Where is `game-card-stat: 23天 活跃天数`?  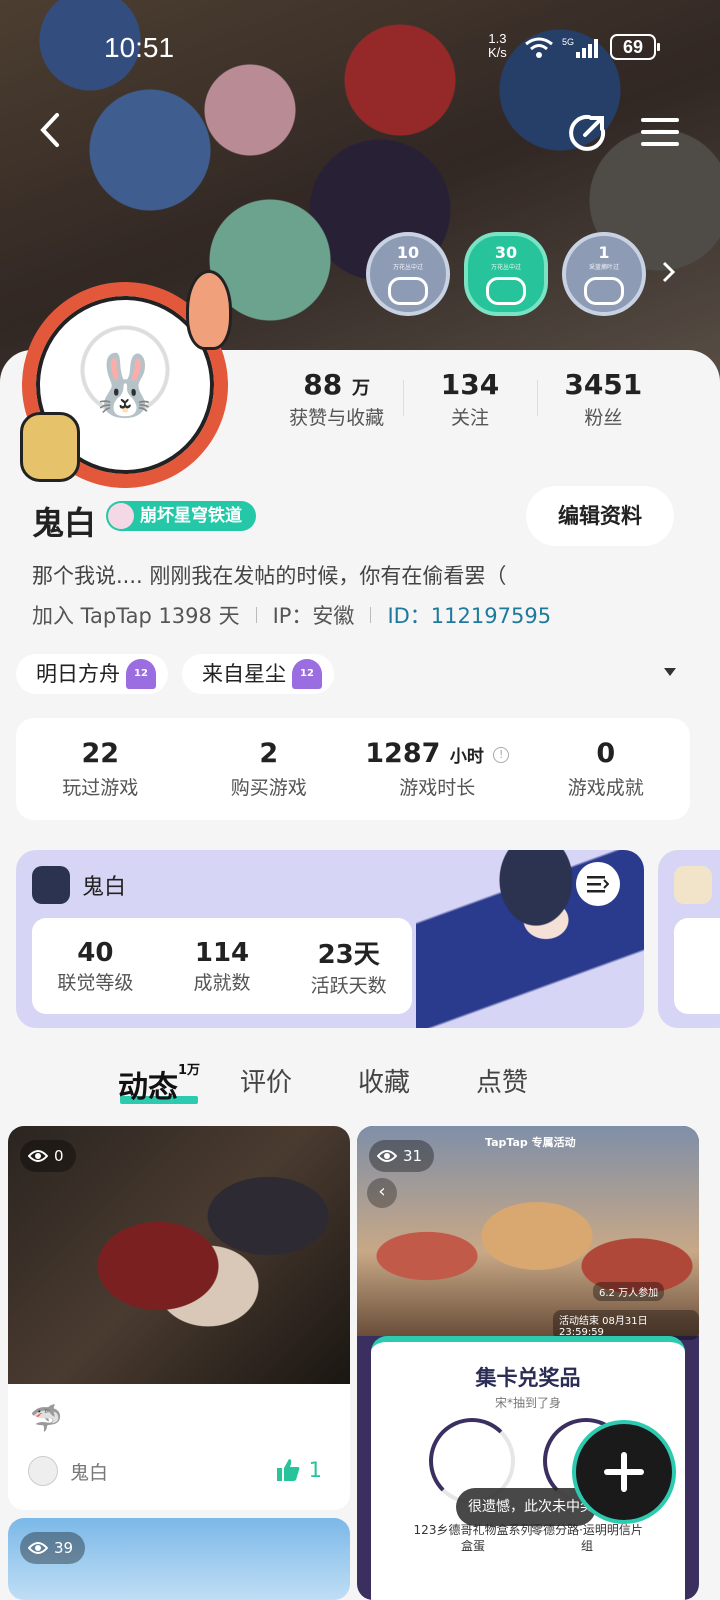
game-card-stat: 23天 活跃天数 is located at coordinates (348, 968).